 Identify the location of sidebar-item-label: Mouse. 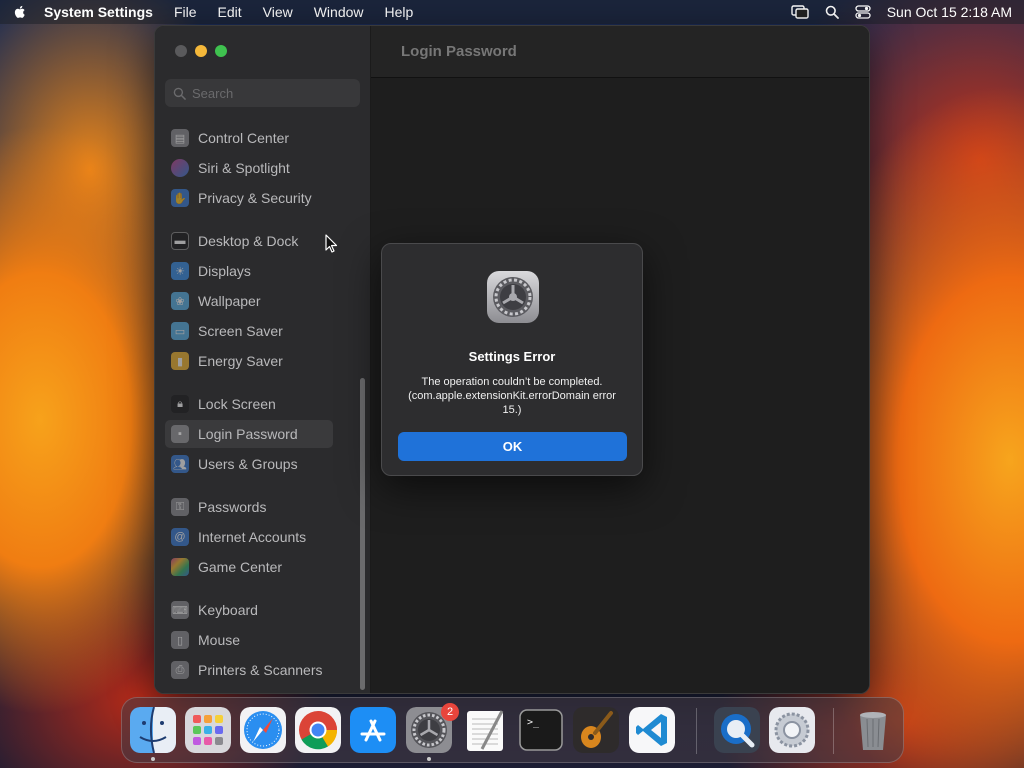
(219, 640).